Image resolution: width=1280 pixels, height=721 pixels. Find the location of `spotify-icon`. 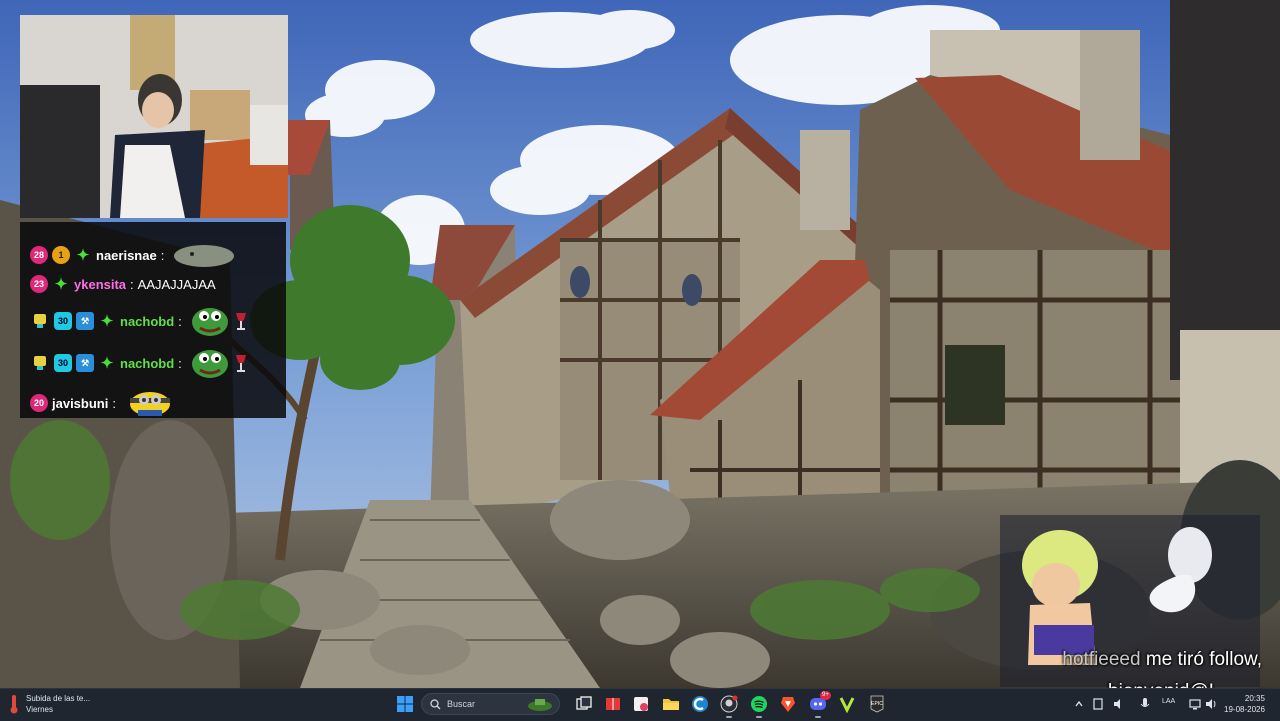

spotify-icon is located at coordinates (759, 704).